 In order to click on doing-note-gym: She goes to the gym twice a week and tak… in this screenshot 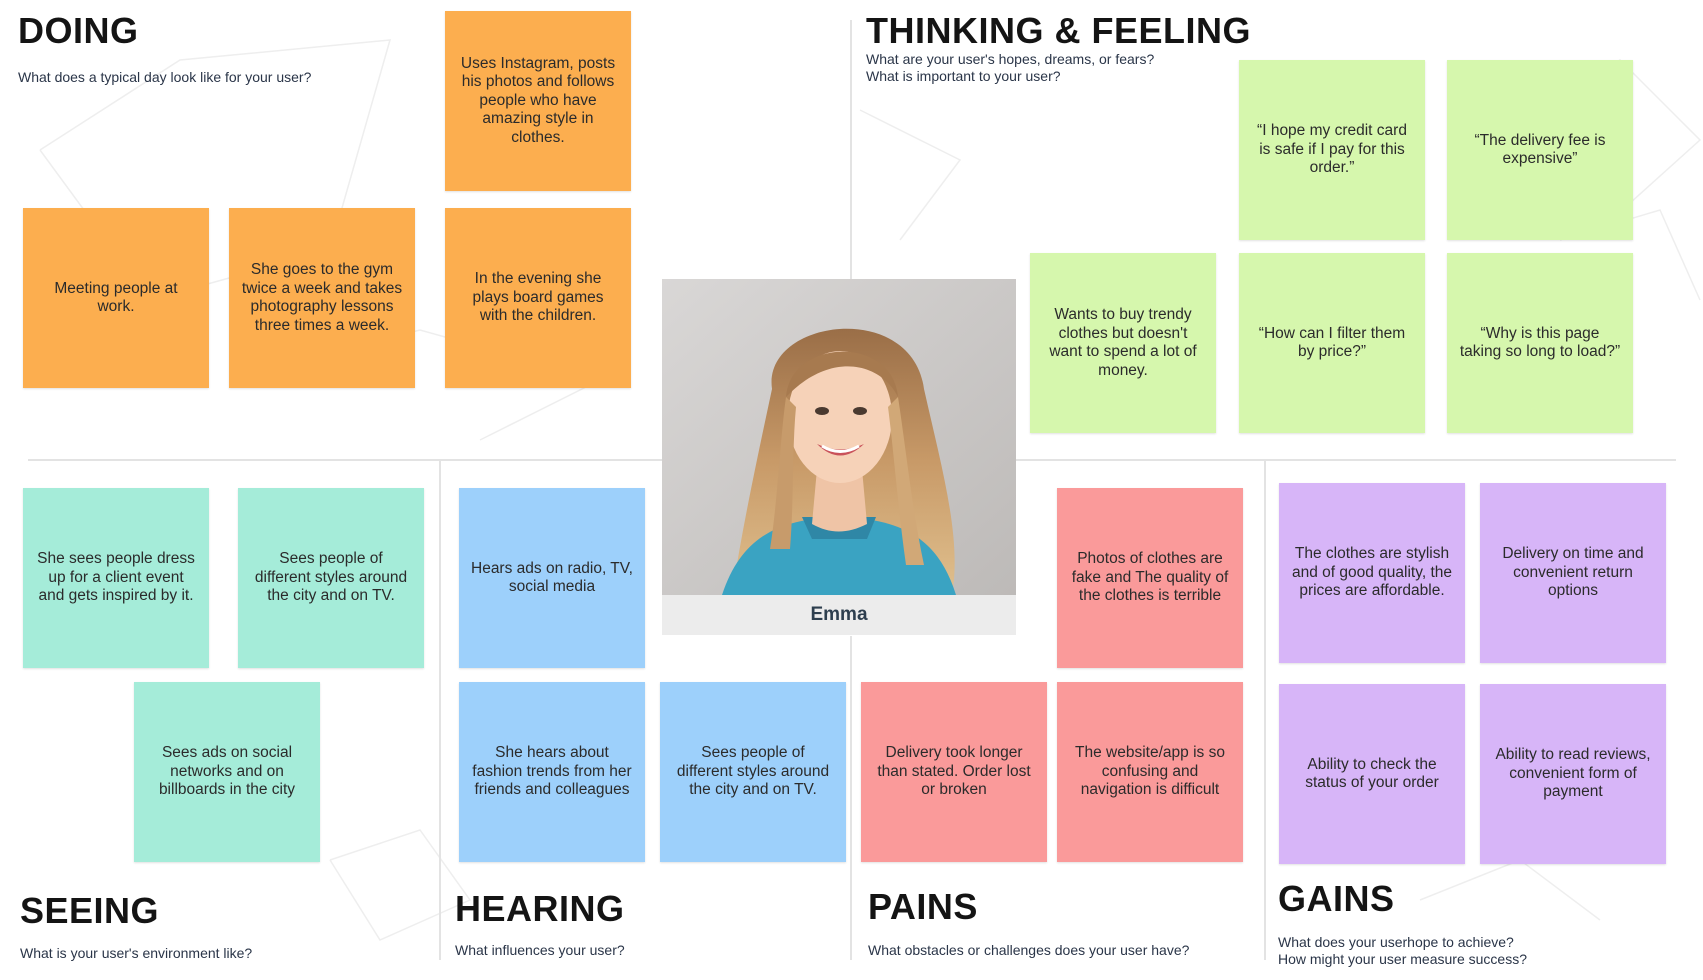, I will do `click(322, 298)`.